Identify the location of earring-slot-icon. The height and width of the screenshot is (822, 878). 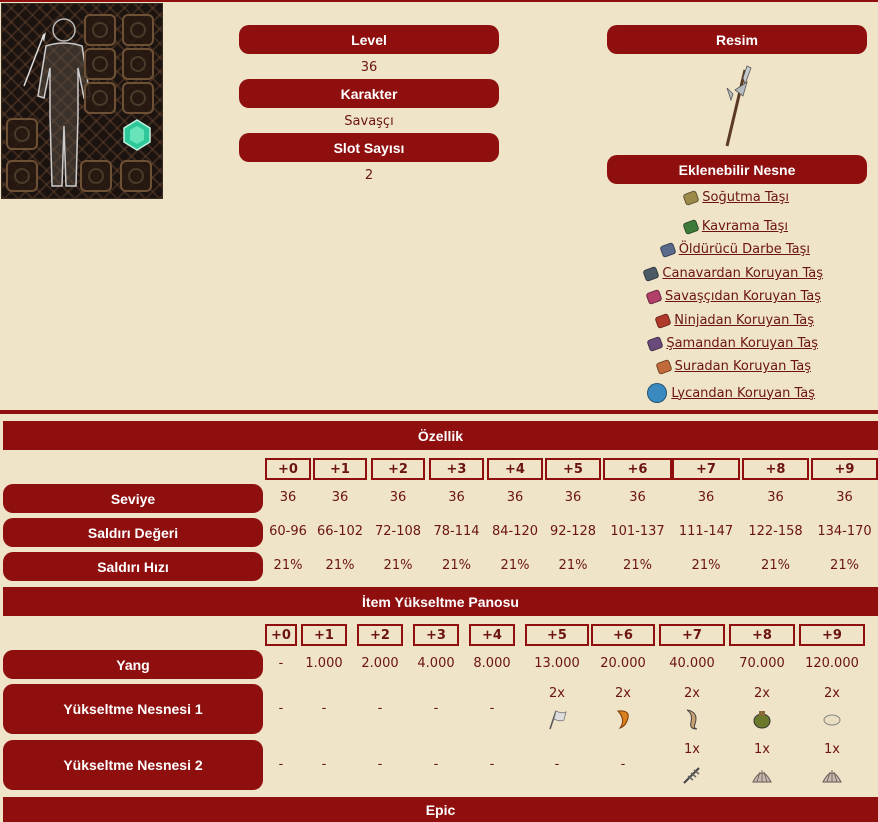
(138, 64).